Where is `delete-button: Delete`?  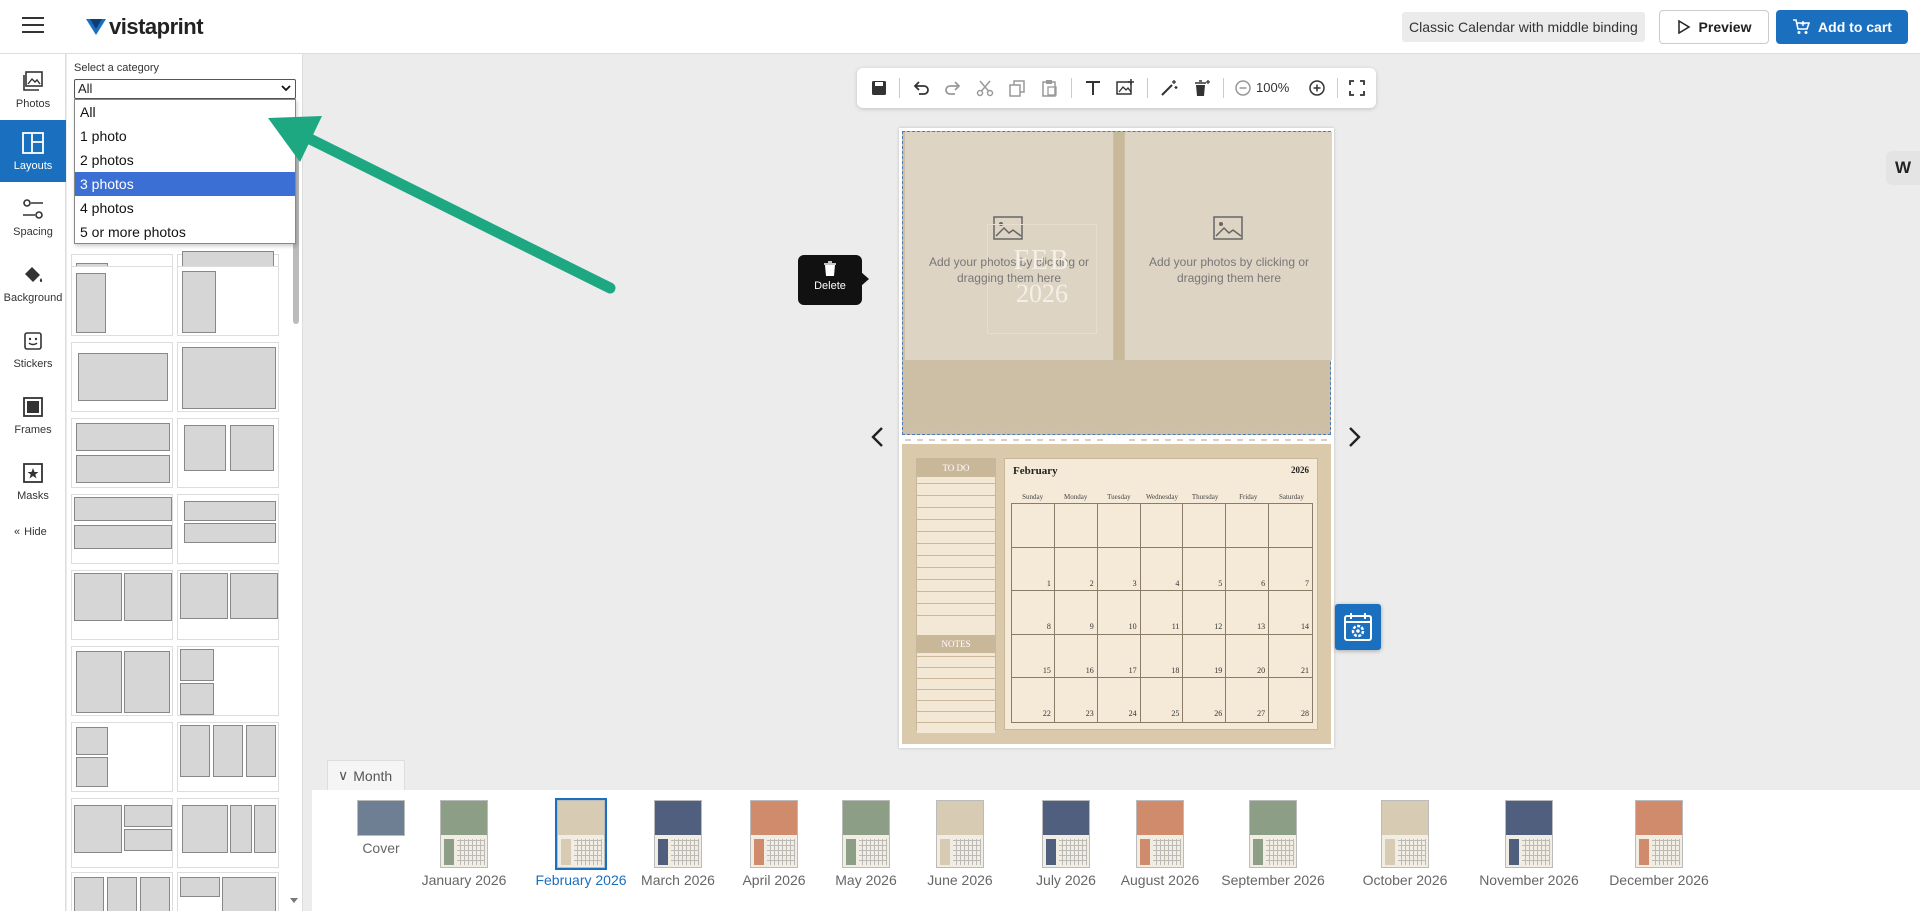 delete-button: Delete is located at coordinates (833, 280).